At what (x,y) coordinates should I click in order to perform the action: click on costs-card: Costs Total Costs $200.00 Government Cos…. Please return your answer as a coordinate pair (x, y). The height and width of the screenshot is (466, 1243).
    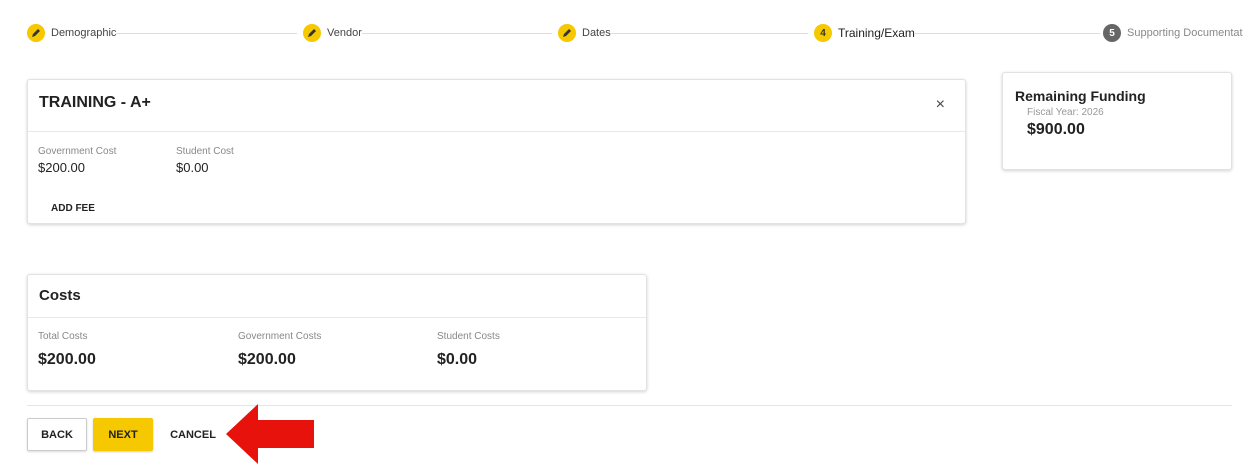
    Looking at the image, I should click on (337, 332).